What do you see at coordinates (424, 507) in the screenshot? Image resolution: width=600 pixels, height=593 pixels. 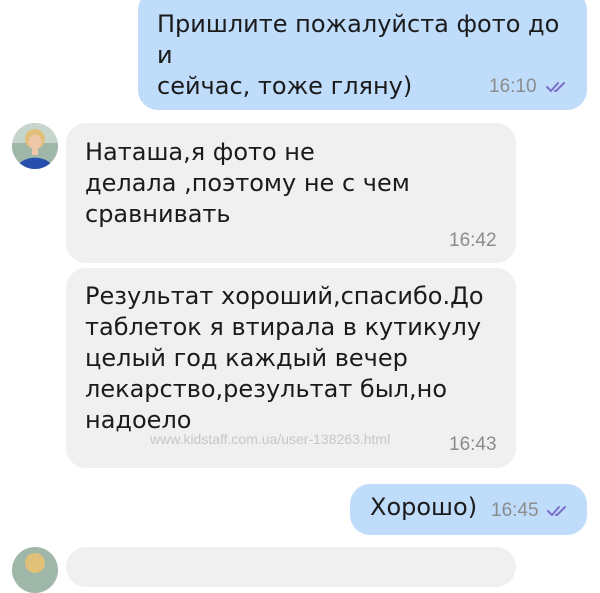 I see `message-text: Хорошо)` at bounding box center [424, 507].